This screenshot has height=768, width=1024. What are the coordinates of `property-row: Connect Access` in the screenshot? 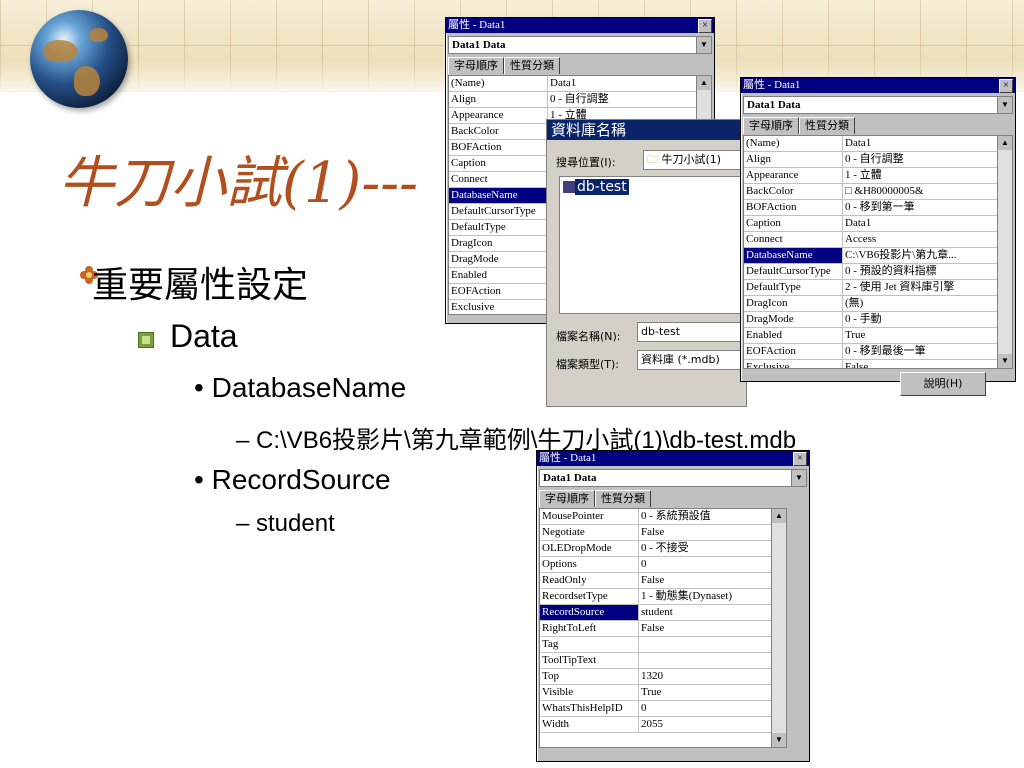 It's located at (878, 240).